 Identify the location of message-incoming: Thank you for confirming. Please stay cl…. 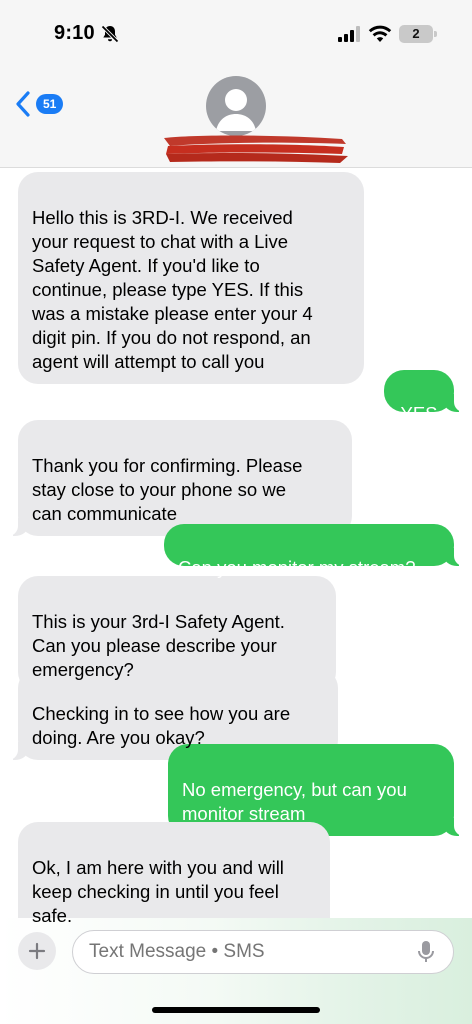
(179, 478).